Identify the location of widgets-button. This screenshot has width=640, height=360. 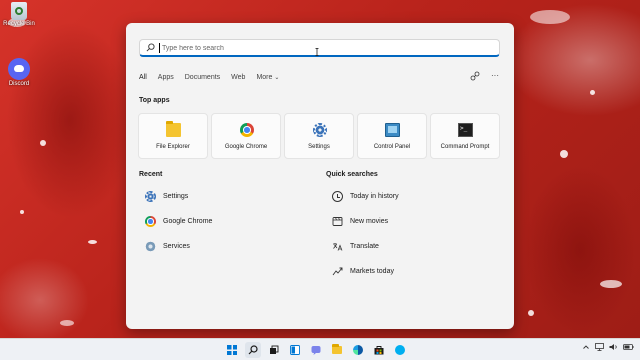
(295, 350).